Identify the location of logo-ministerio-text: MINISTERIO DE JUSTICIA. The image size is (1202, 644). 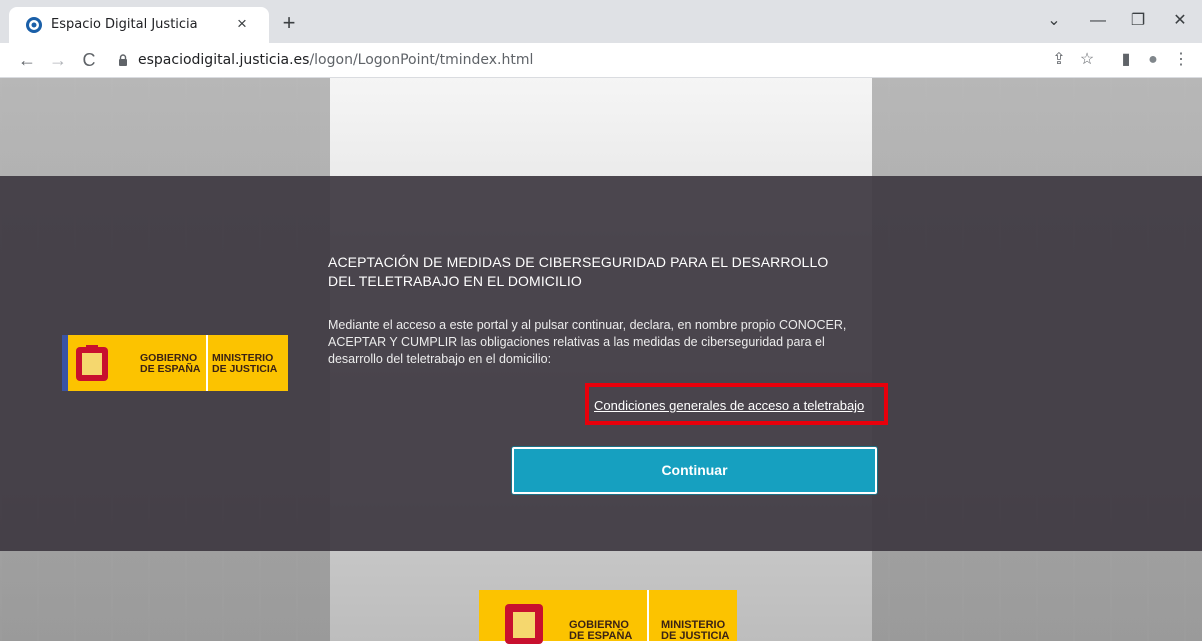
(245, 363).